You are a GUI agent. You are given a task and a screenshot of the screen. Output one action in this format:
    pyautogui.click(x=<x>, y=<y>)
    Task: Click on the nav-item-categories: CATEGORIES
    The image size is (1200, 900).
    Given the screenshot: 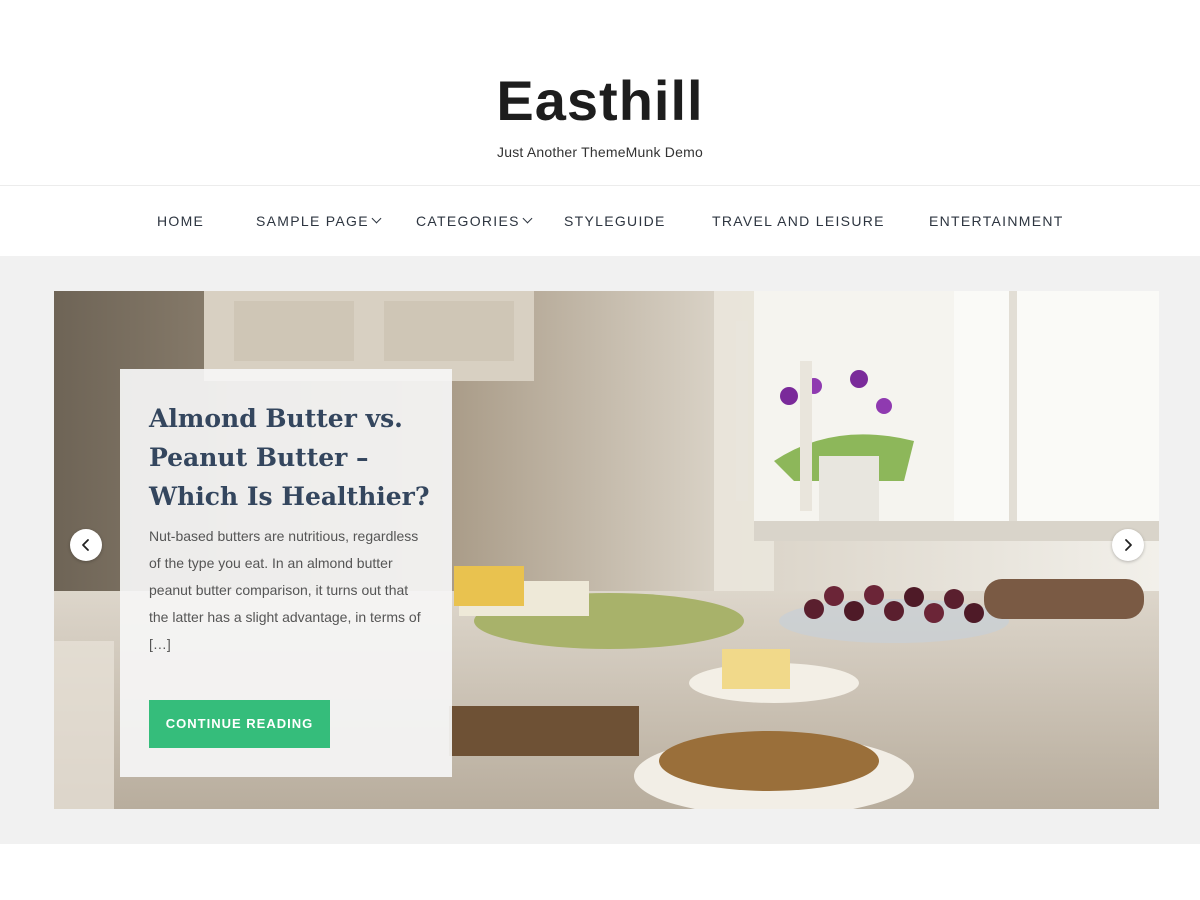 What is the action you would take?
    pyautogui.click(x=474, y=221)
    